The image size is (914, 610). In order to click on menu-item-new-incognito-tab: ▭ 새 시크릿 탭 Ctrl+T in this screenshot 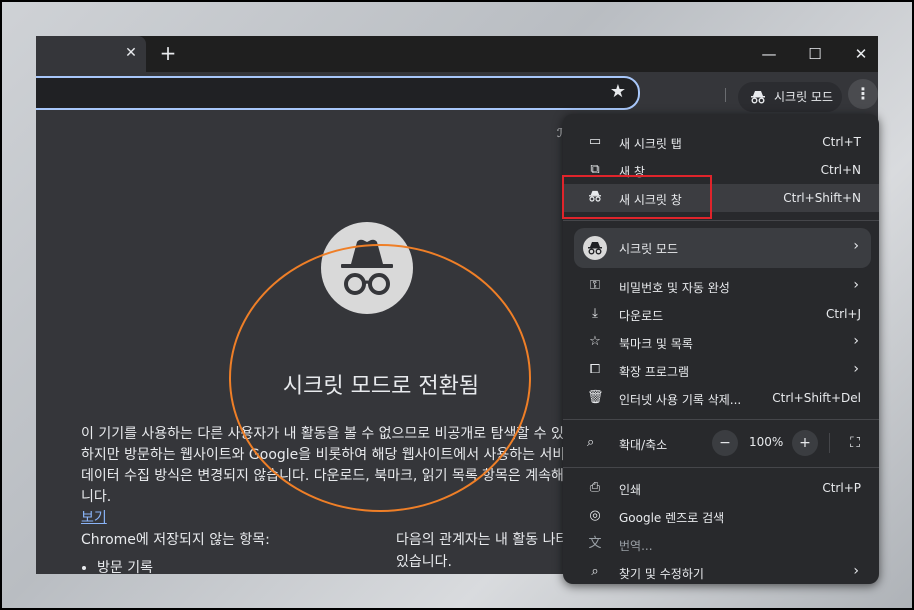, I will do `click(721, 142)`.